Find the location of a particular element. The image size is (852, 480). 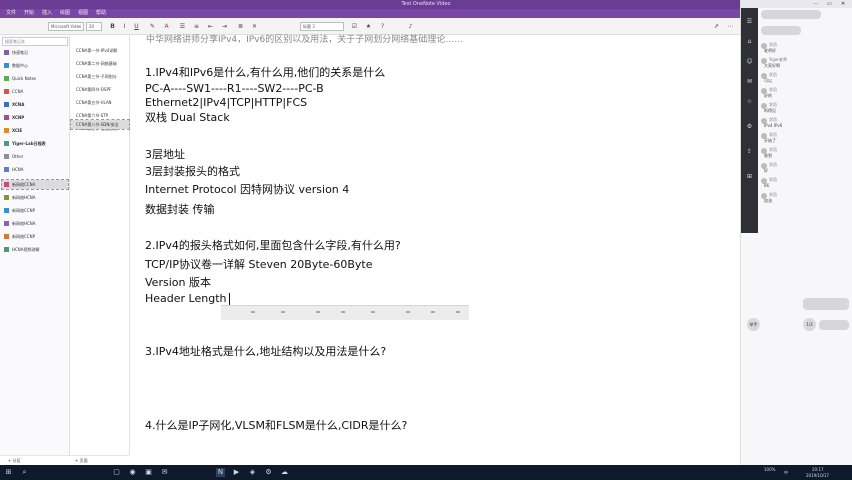

notebook-item: 快速笔记 is located at coordinates (35, 52).